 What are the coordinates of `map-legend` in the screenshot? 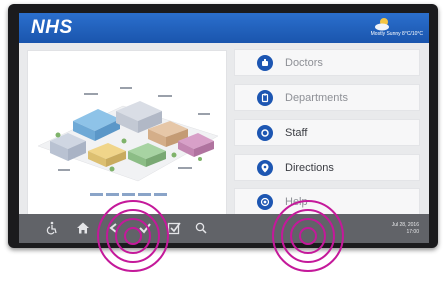 It's located at (130, 195).